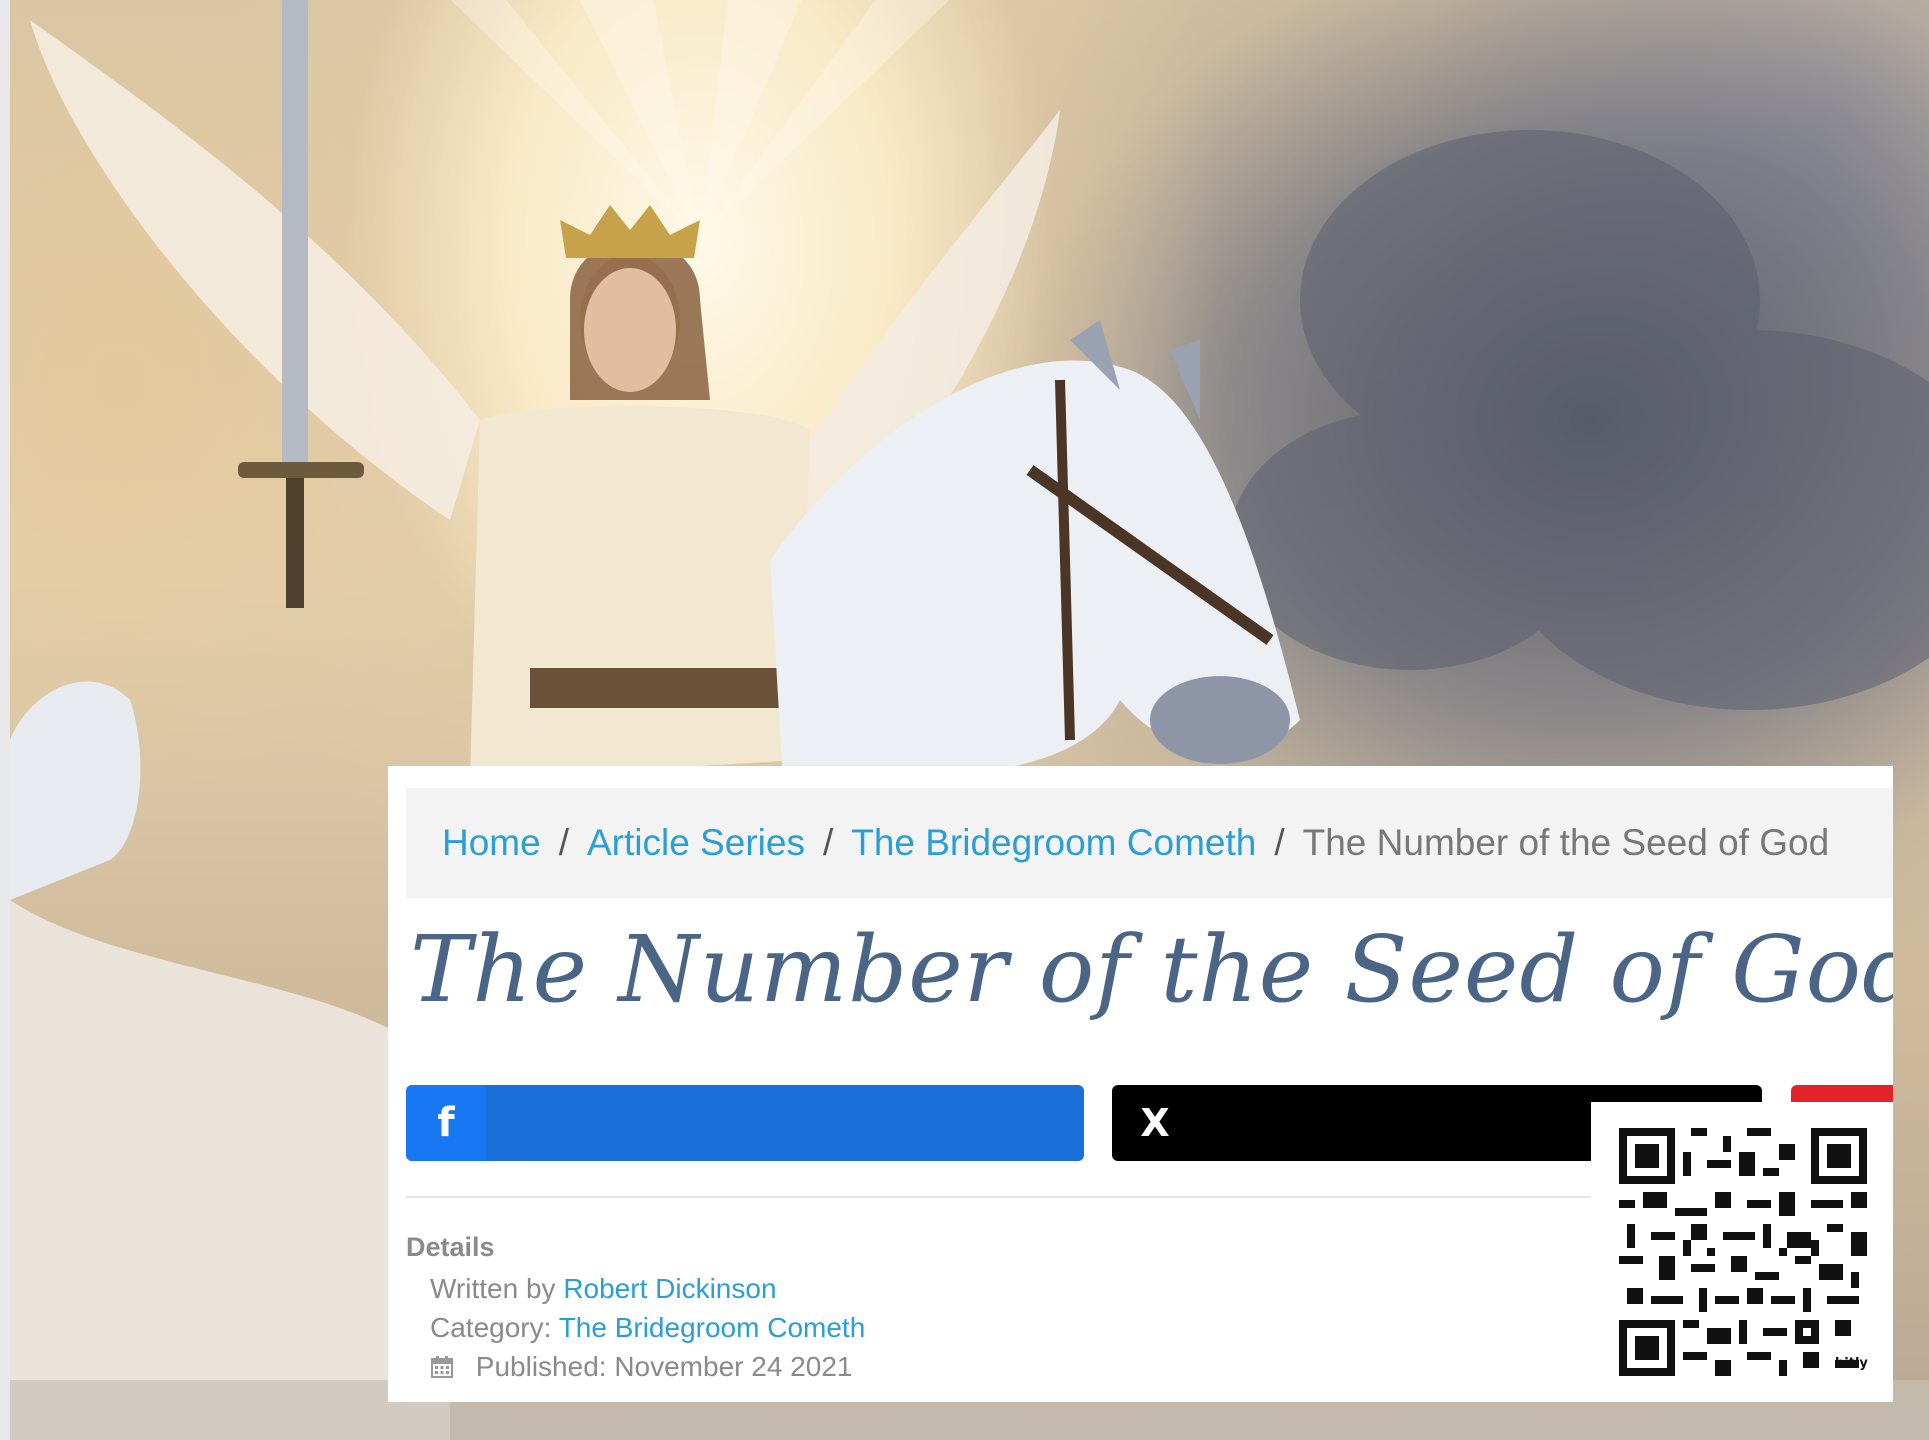  I want to click on breadcrumb-category-link: The Bridegroom Cometh, so click(1053, 843).